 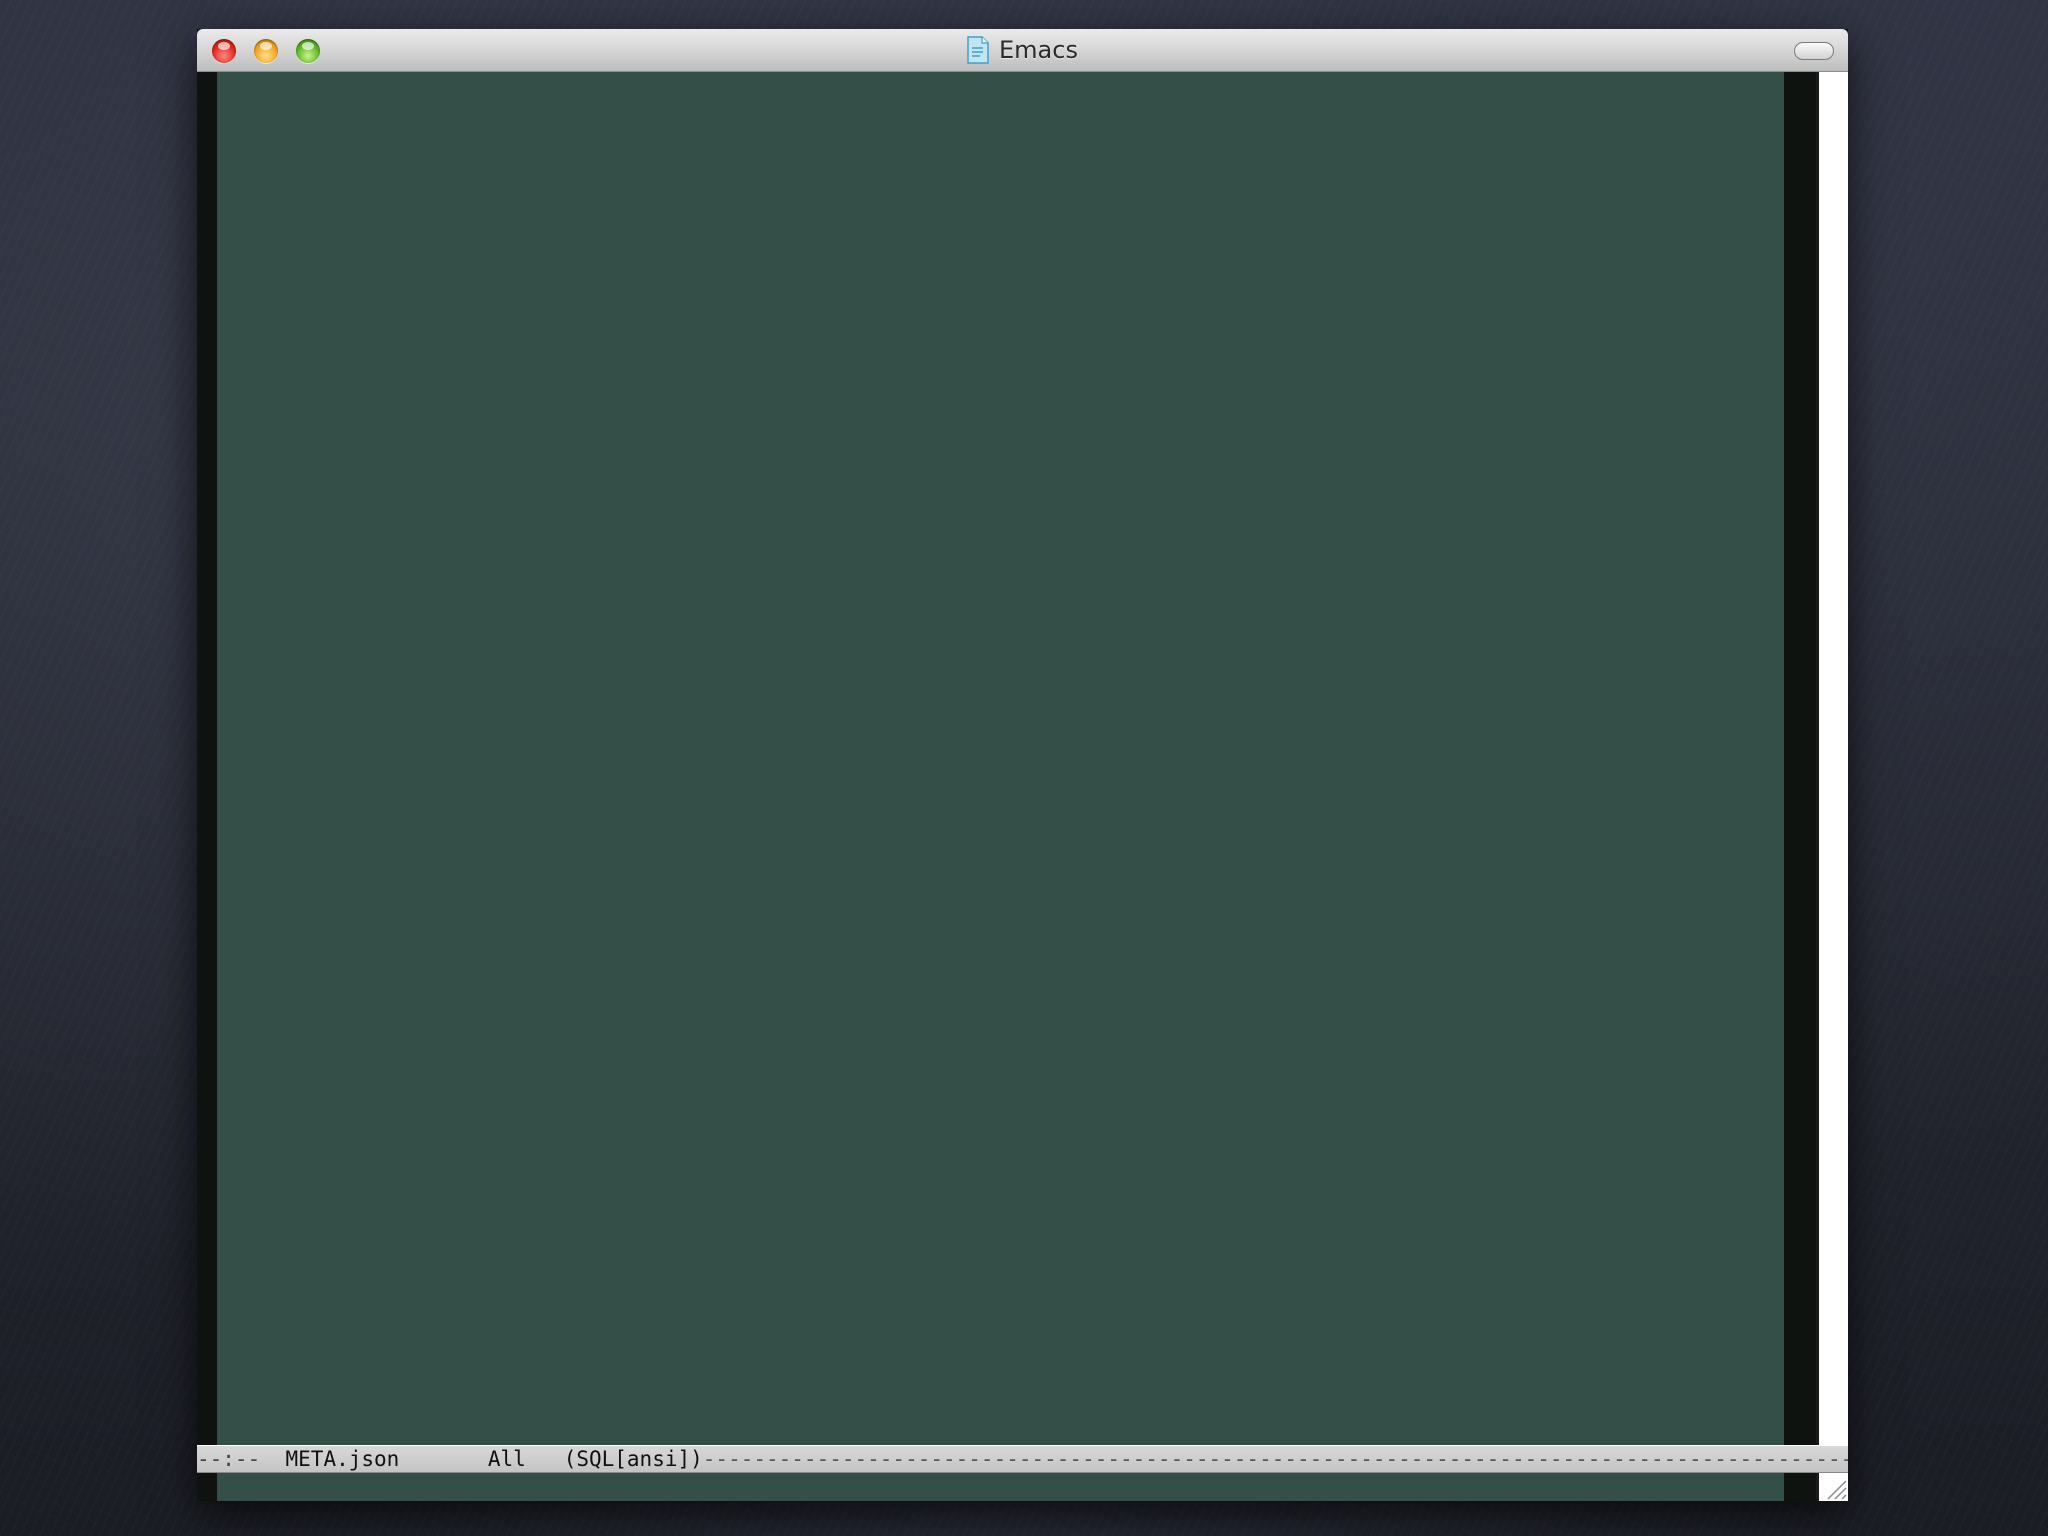 What do you see at coordinates (506, 1459) in the screenshot?
I see `modeline-position: All` at bounding box center [506, 1459].